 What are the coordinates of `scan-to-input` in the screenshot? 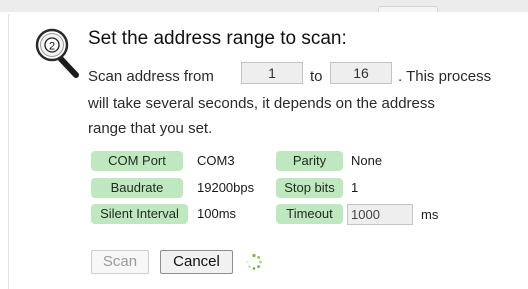 It's located at (361, 73).